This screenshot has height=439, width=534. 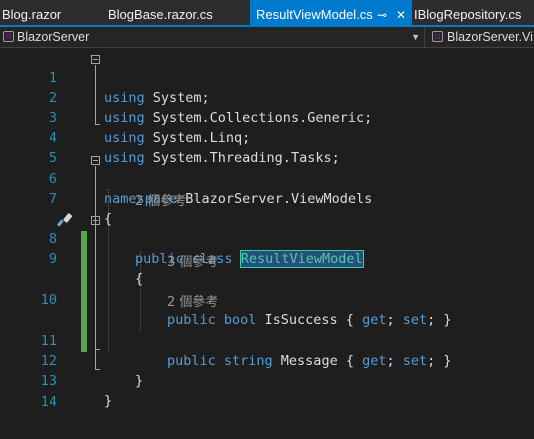 I want to click on code-line: 2 using System.Collections.Generic;, so click(x=267, y=97).